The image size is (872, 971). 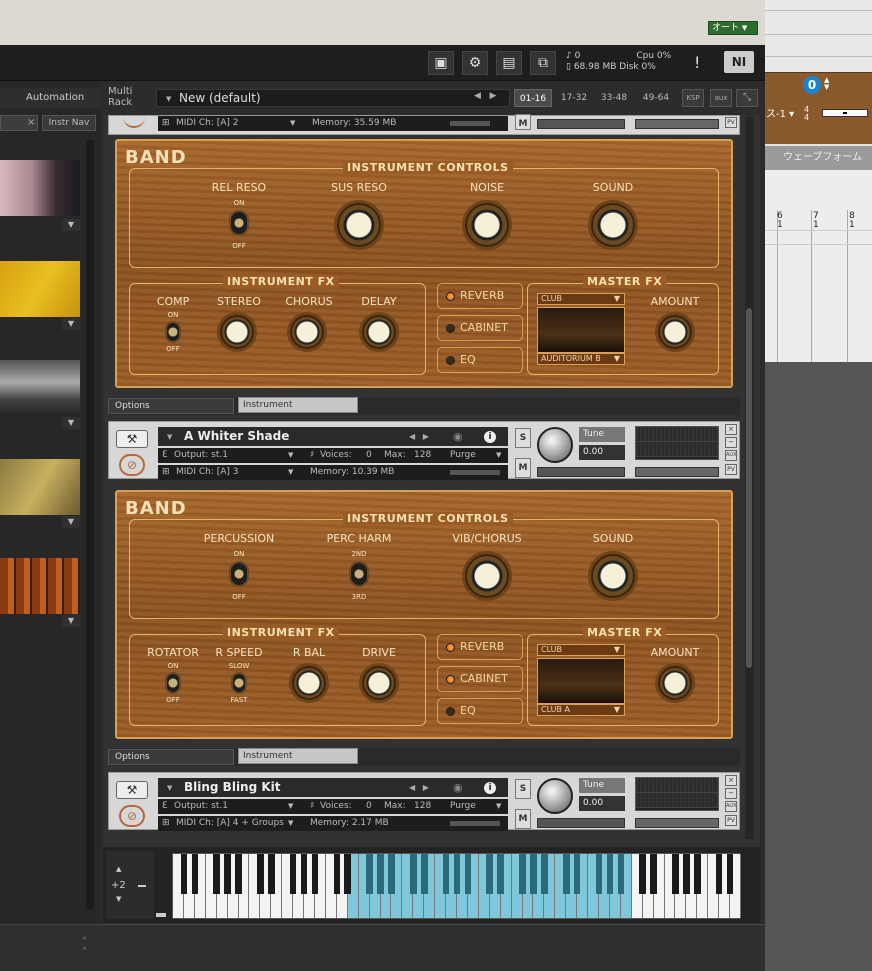 What do you see at coordinates (812, 85) in the screenshot?
I see `tempo-display: 0` at bounding box center [812, 85].